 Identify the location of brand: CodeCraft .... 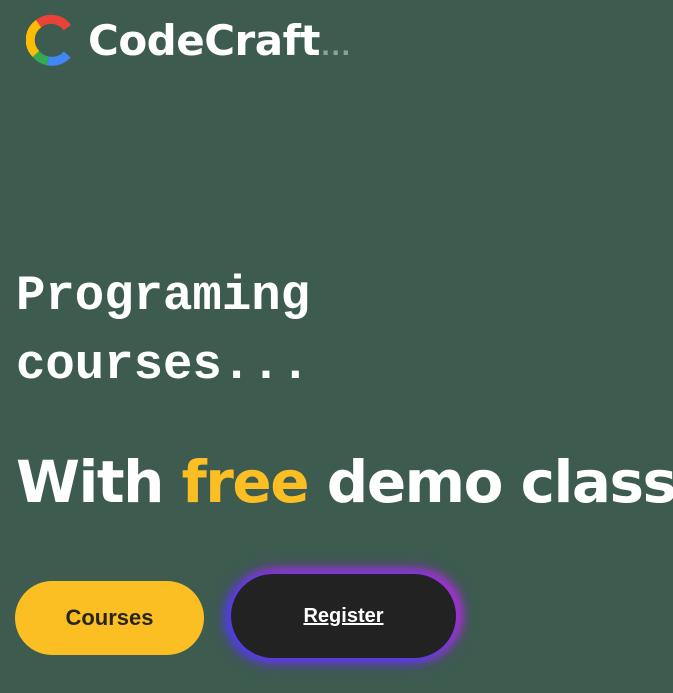
(219, 41).